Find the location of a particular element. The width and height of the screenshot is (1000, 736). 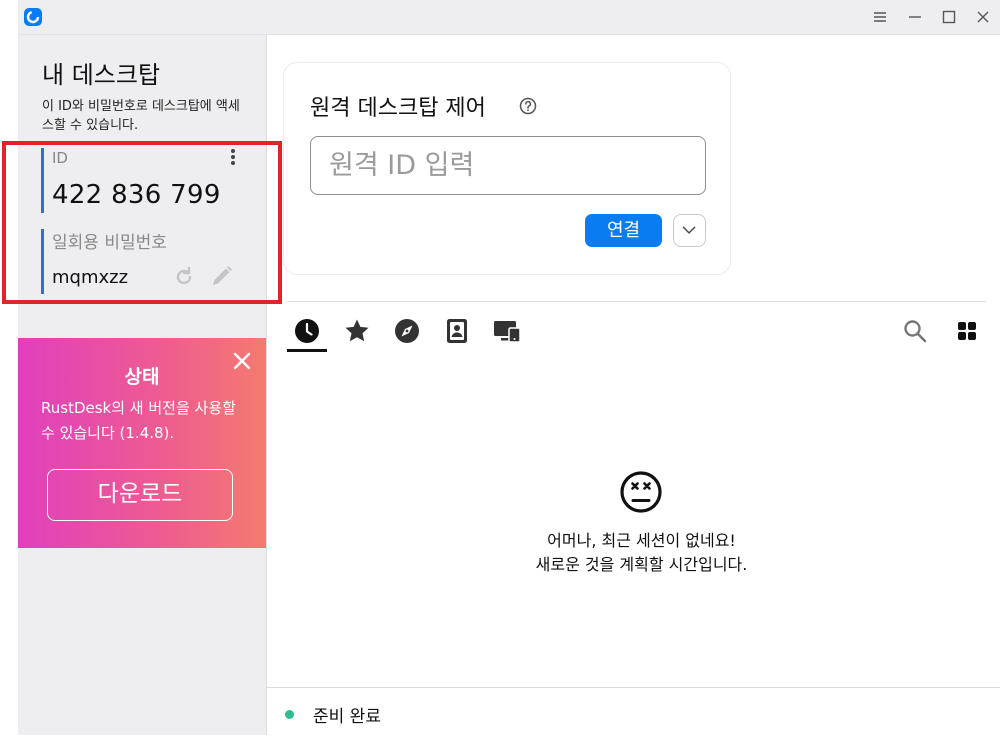

download-button: 다운로드 is located at coordinates (140, 495).